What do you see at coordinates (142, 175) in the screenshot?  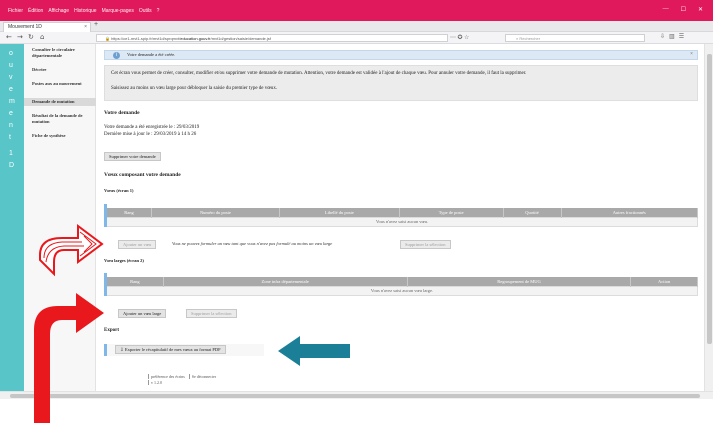 I see `voeux-section-title: Vœux composant votre demande` at bounding box center [142, 175].